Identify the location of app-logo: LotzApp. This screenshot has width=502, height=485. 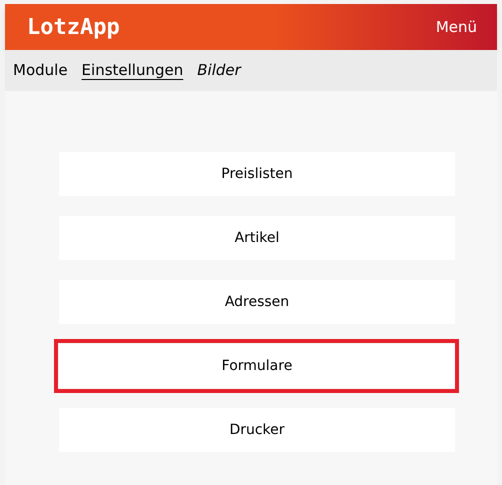
(73, 28).